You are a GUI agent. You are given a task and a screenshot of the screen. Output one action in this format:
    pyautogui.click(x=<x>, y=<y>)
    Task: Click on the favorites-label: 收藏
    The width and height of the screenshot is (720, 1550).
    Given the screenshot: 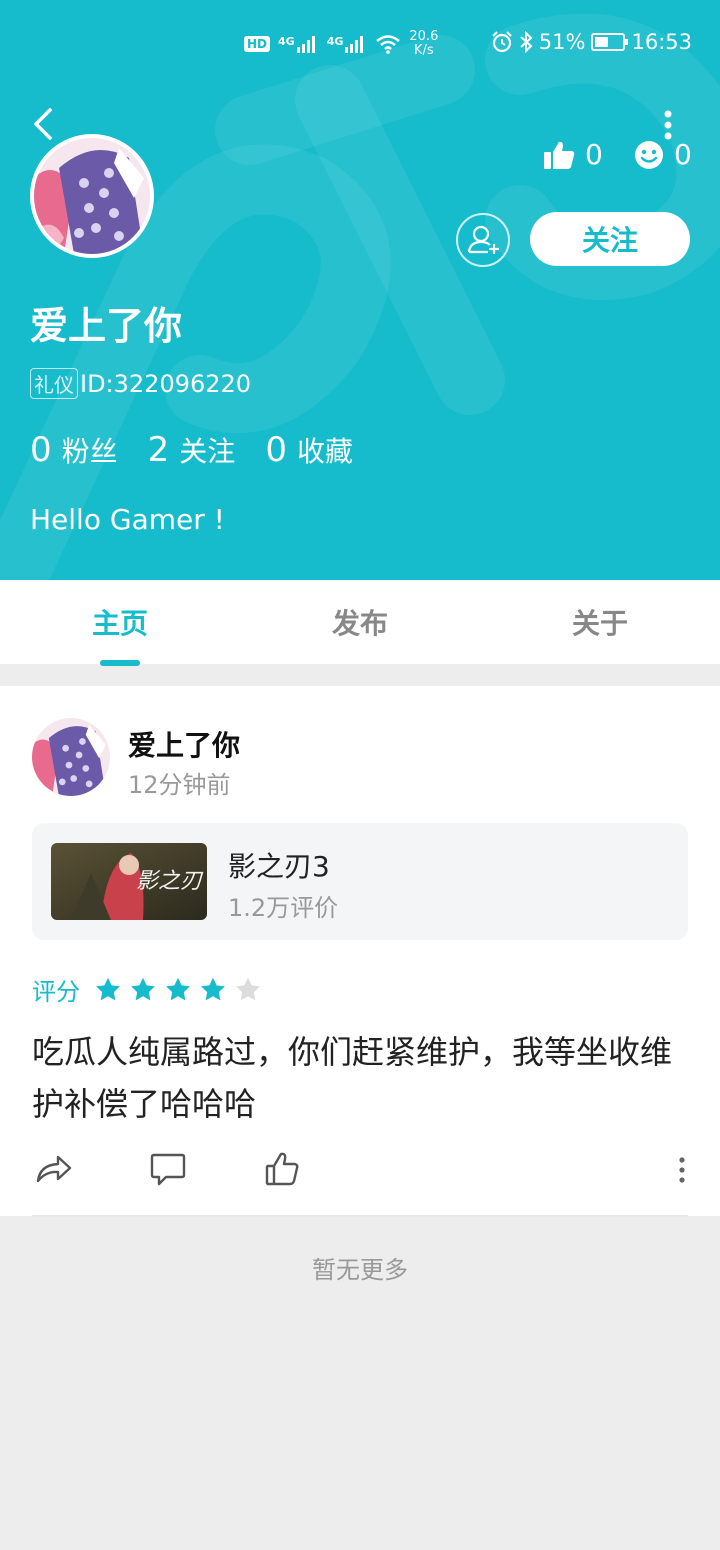 What is the action you would take?
    pyautogui.click(x=325, y=450)
    